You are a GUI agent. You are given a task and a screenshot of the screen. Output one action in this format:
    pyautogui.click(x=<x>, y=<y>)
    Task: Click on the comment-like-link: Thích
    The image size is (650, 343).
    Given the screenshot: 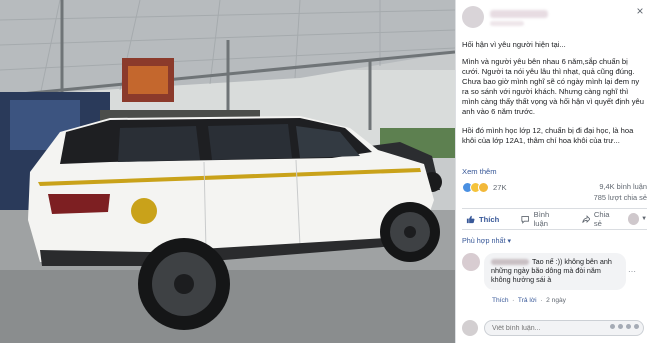 What is the action you would take?
    pyautogui.click(x=500, y=300)
    